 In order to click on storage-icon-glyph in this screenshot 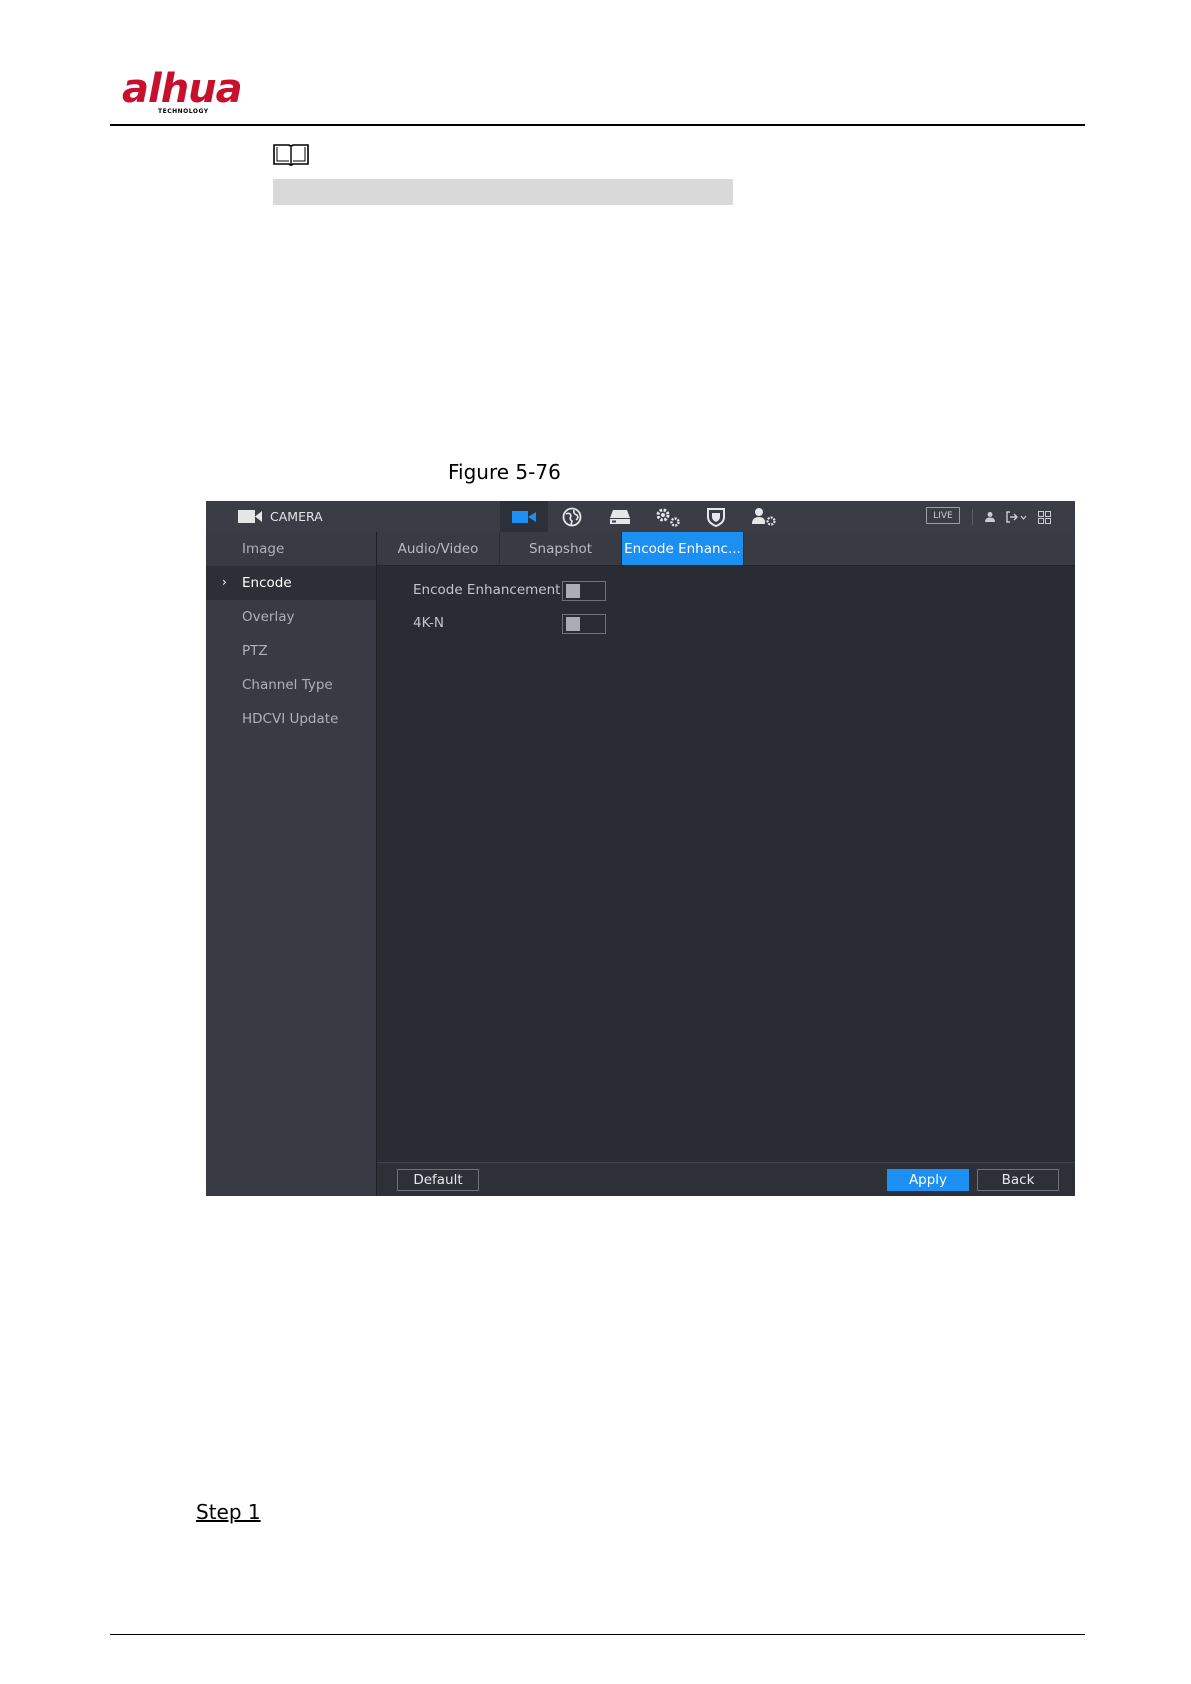, I will do `click(620, 516)`.